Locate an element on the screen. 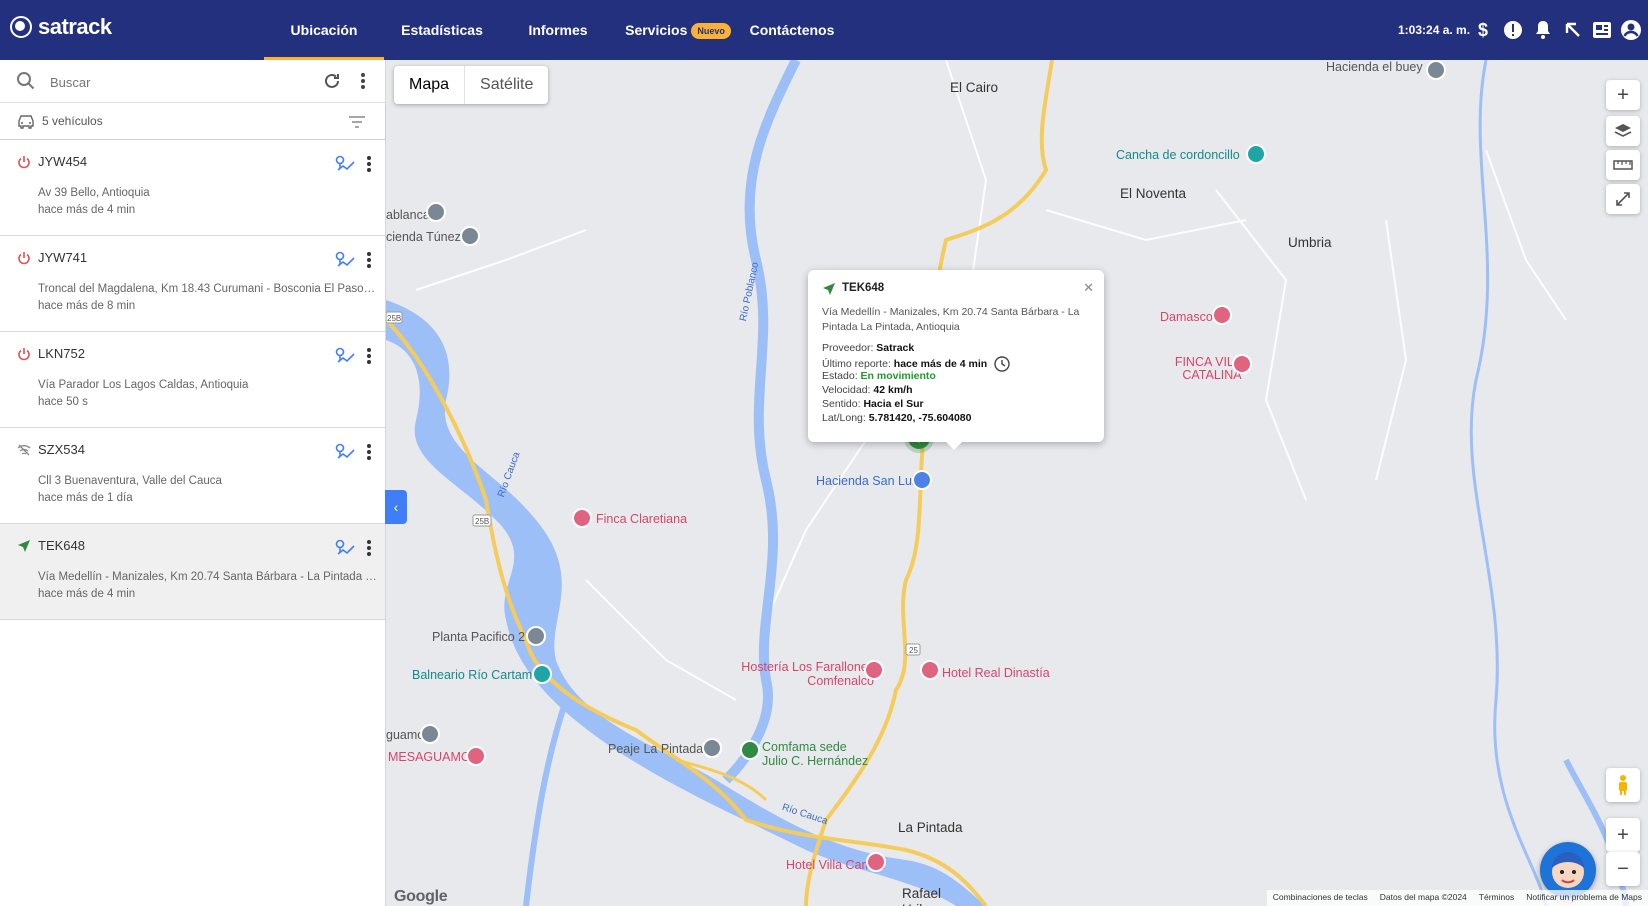 The width and height of the screenshot is (1648, 906). place-mesaguamo: MESAGUAMO is located at coordinates (429, 757).